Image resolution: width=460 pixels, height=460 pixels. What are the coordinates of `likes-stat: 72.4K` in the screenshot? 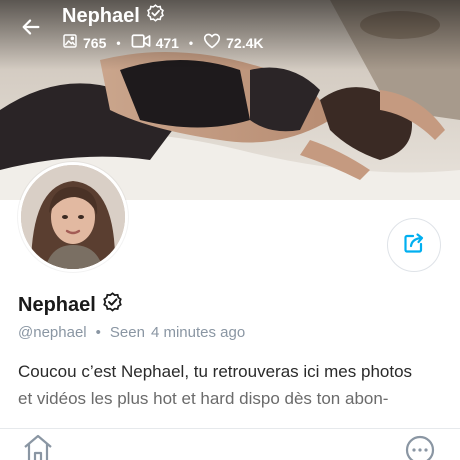 It's located at (233, 42).